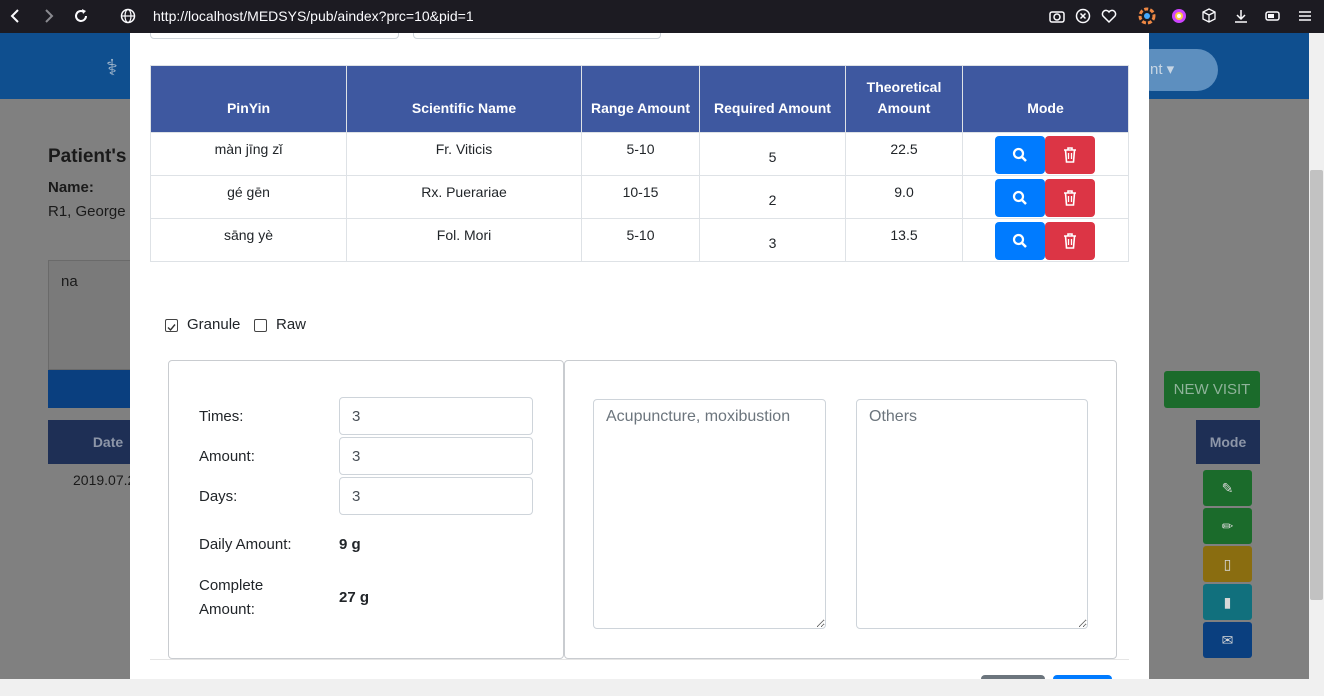 This screenshot has height=696, width=1324. Describe the element at coordinates (221, 416) in the screenshot. I see `times-label: Times:` at that location.